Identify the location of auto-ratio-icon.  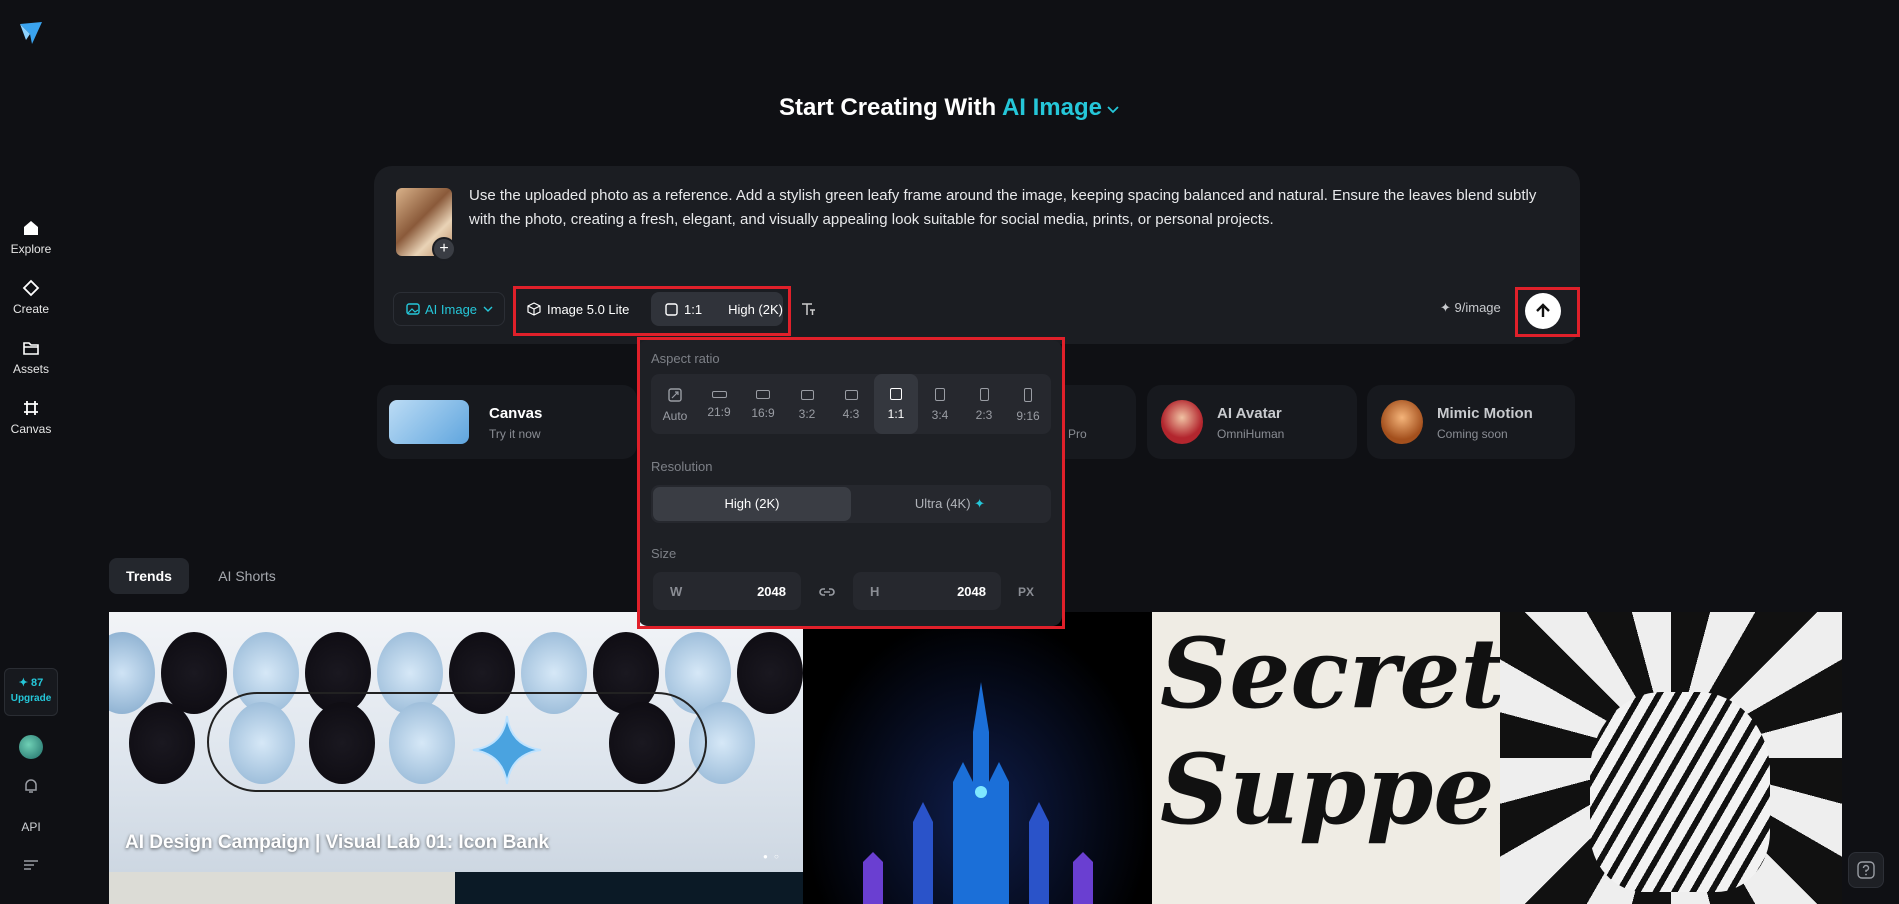
(675, 395).